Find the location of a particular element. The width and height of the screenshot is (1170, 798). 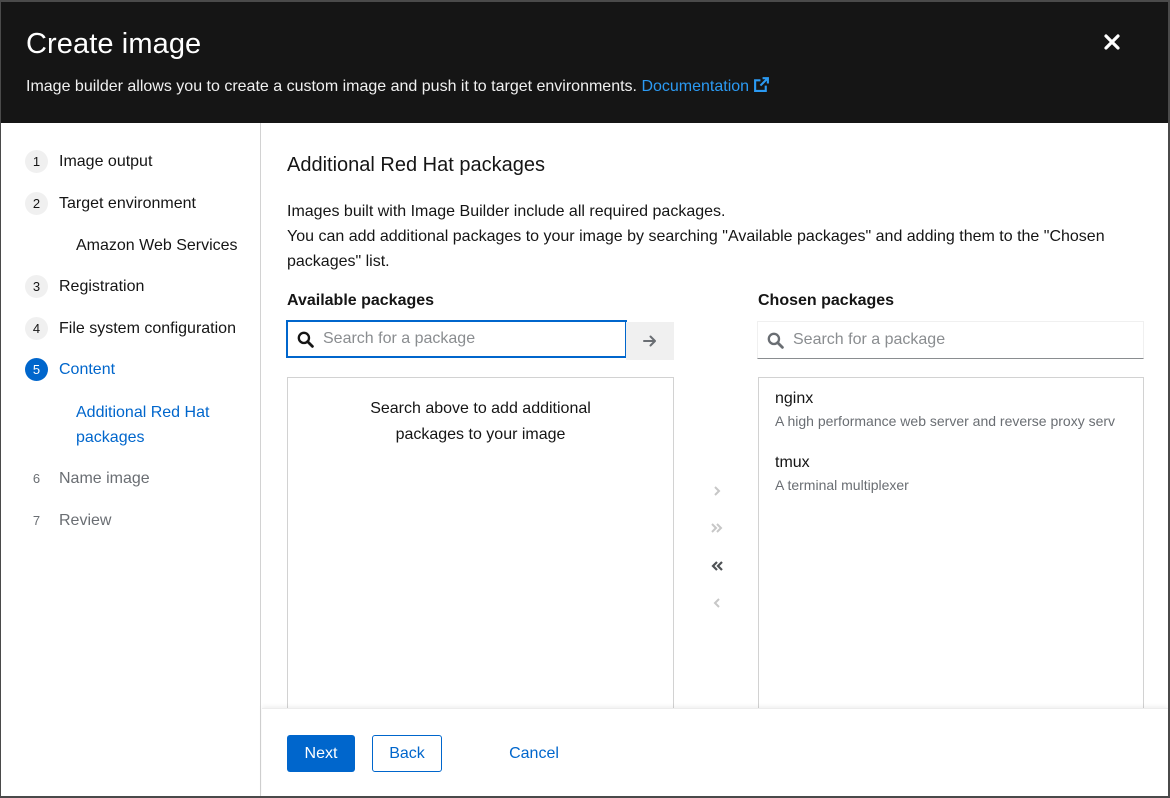

add-all-button is located at coordinates (717, 528).